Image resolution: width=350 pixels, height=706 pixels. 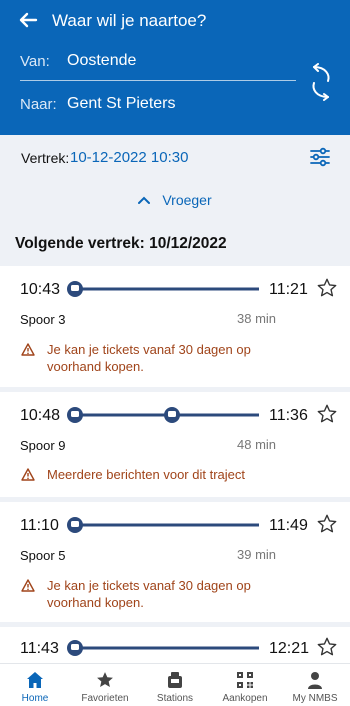 I want to click on departure-label: Vertrek:, so click(x=45, y=158).